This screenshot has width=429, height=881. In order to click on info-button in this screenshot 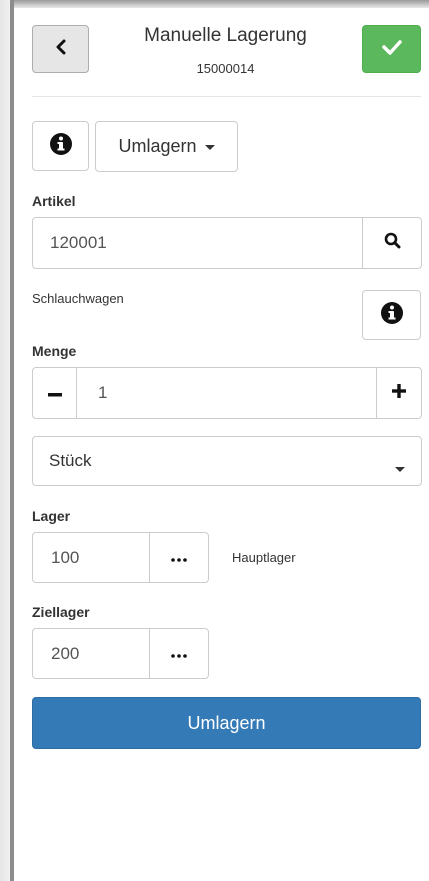, I will do `click(60, 146)`.